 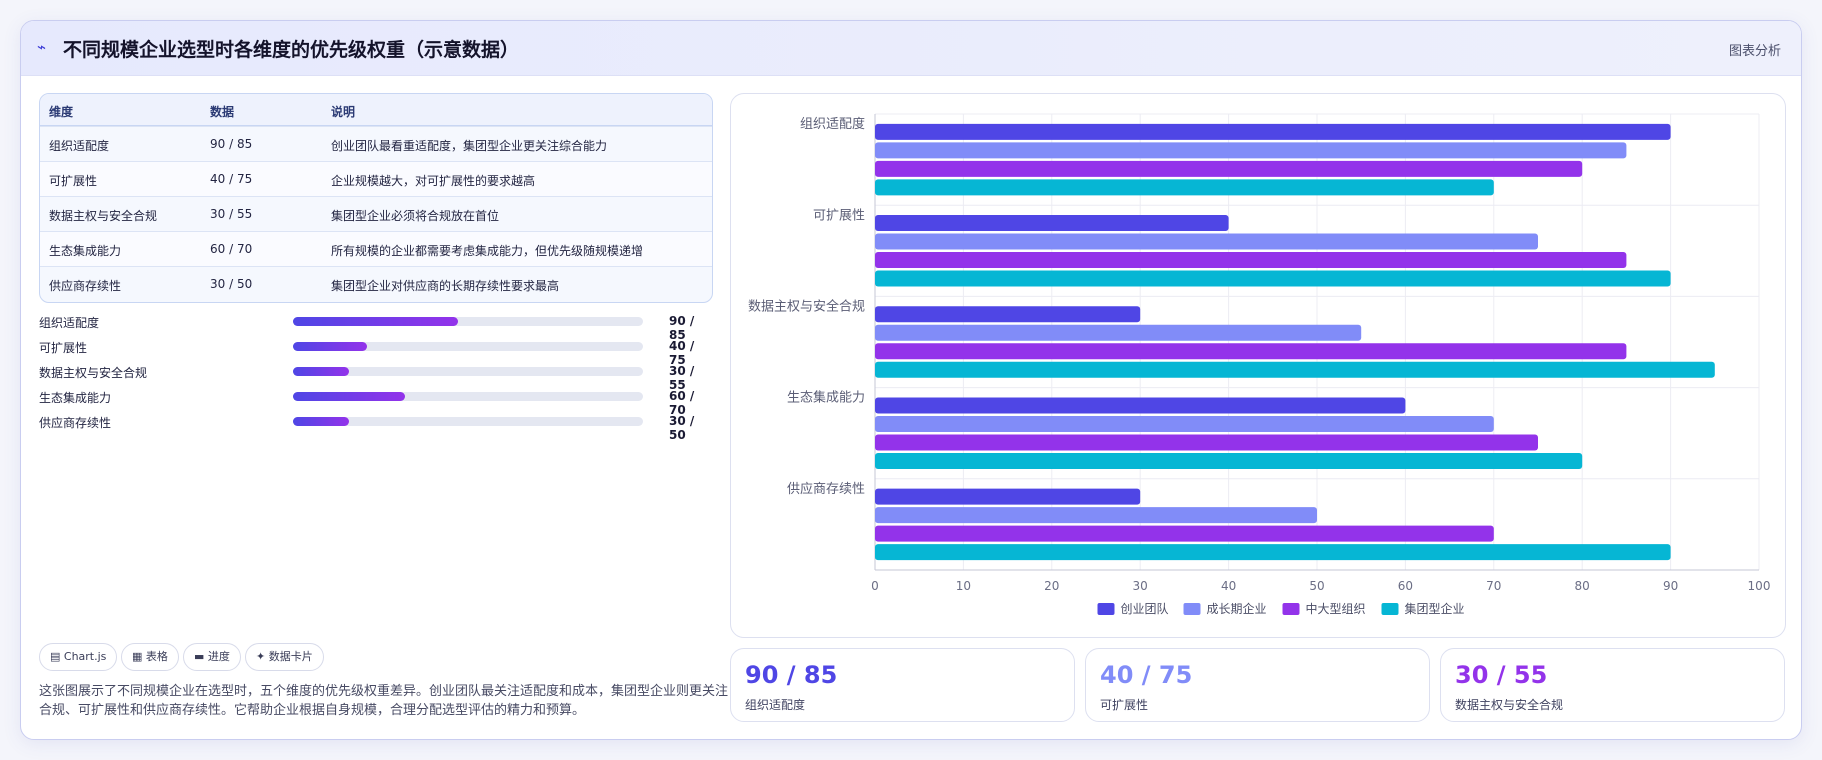 I want to click on progress-label: 供应商存续性, so click(x=75, y=423).